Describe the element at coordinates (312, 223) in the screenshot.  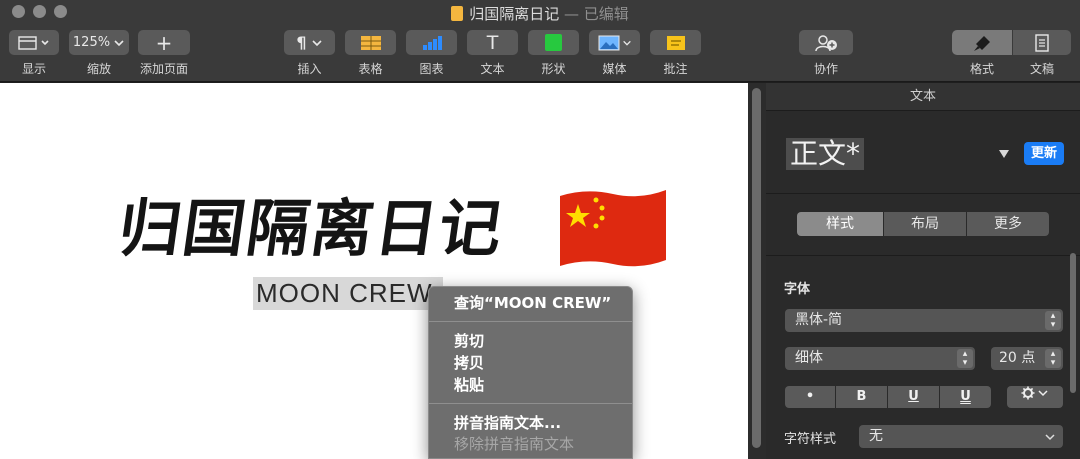
I see `document-title: 归国隔离日记` at that location.